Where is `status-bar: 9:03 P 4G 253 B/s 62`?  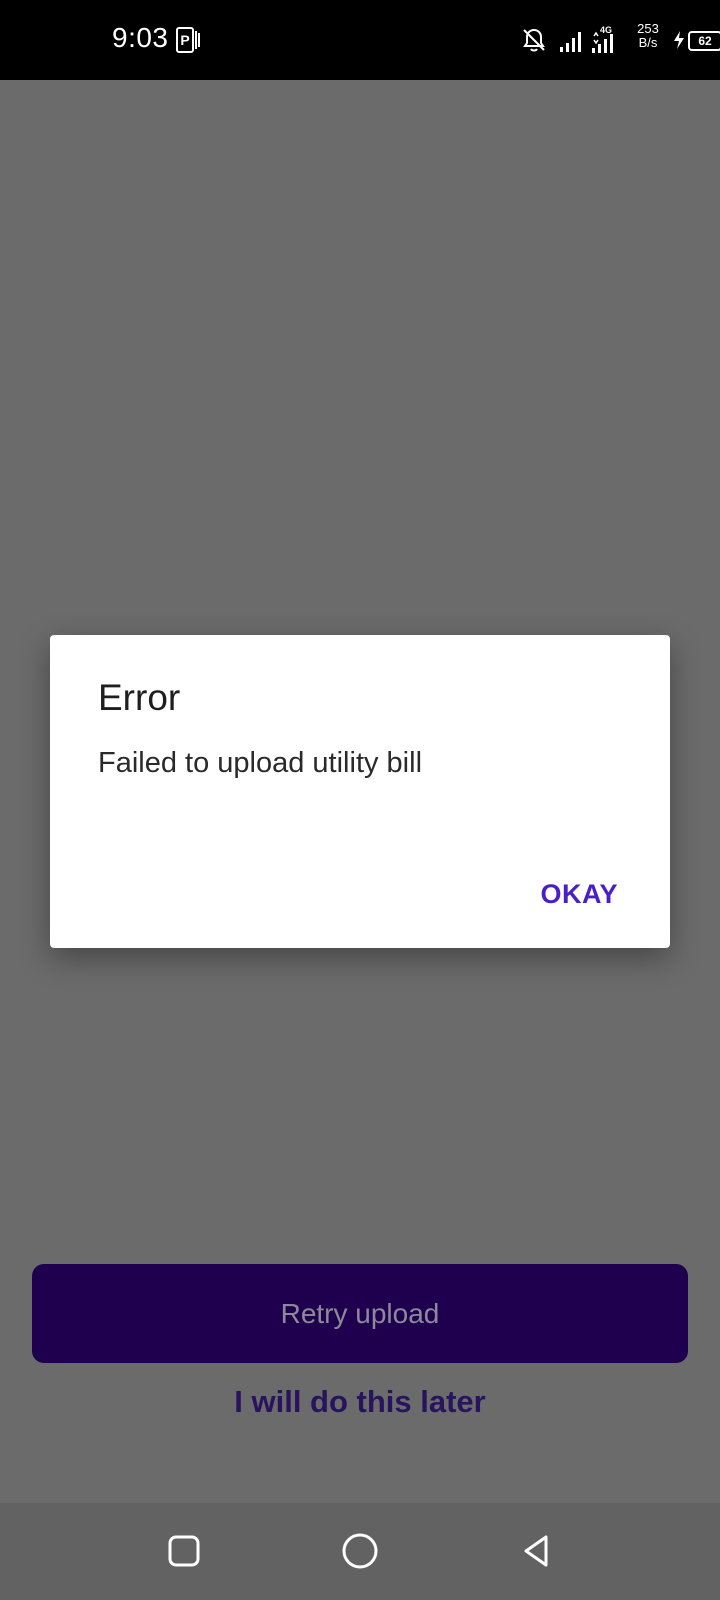 status-bar: 9:03 P 4G 253 B/s 62 is located at coordinates (360, 40).